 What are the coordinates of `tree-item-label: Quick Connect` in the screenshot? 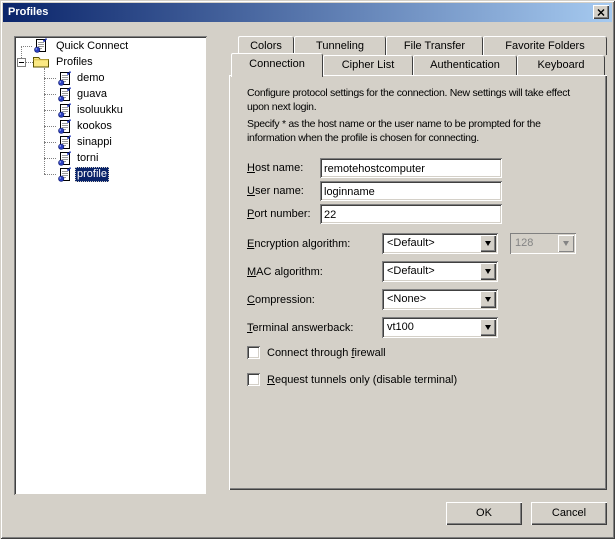 It's located at (92, 46).